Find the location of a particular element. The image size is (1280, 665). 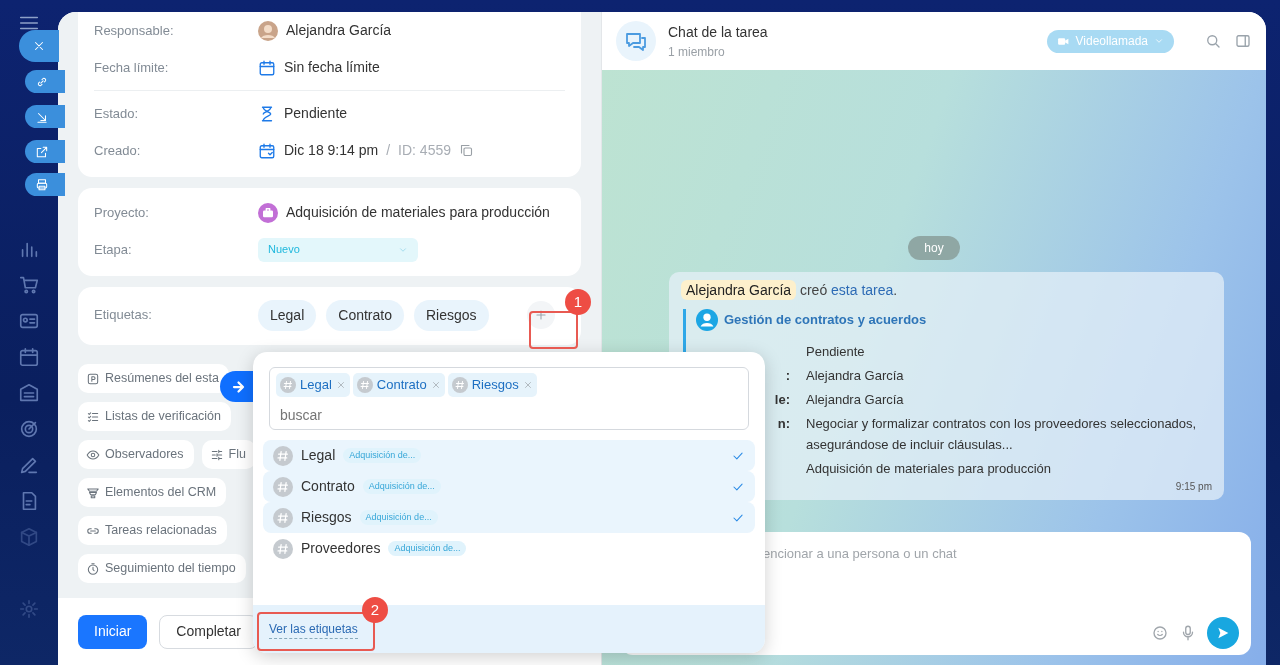

chevron-icon is located at coordinates (1159, 41).